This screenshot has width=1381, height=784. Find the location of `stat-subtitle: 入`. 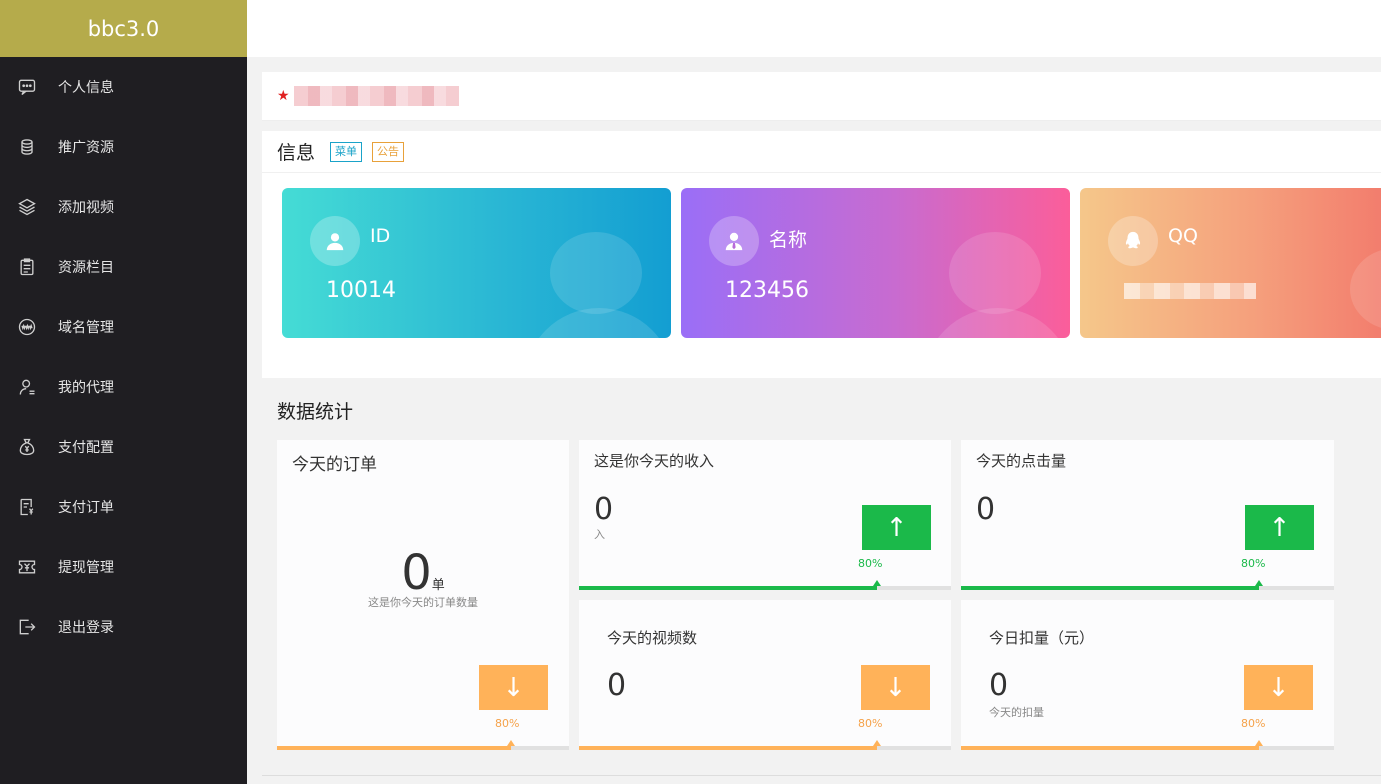

stat-subtitle: 入 is located at coordinates (599, 534).